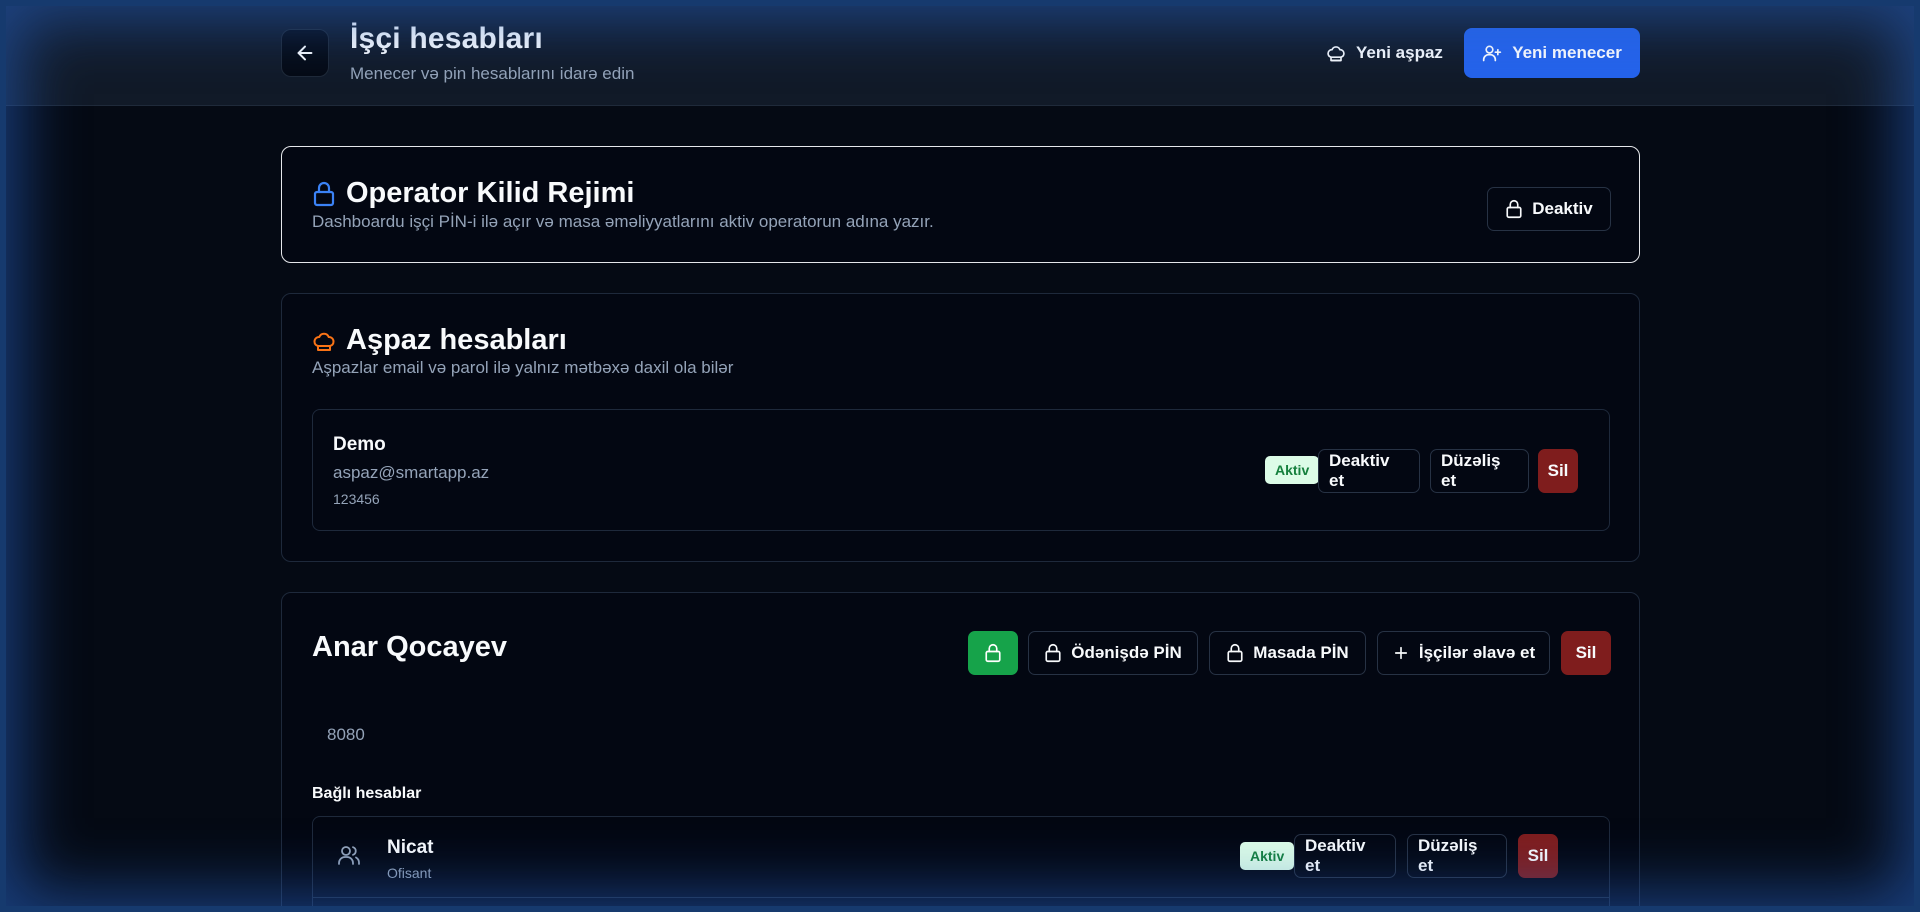 The height and width of the screenshot is (912, 1920). I want to click on user-plus-icon, so click(1492, 53).